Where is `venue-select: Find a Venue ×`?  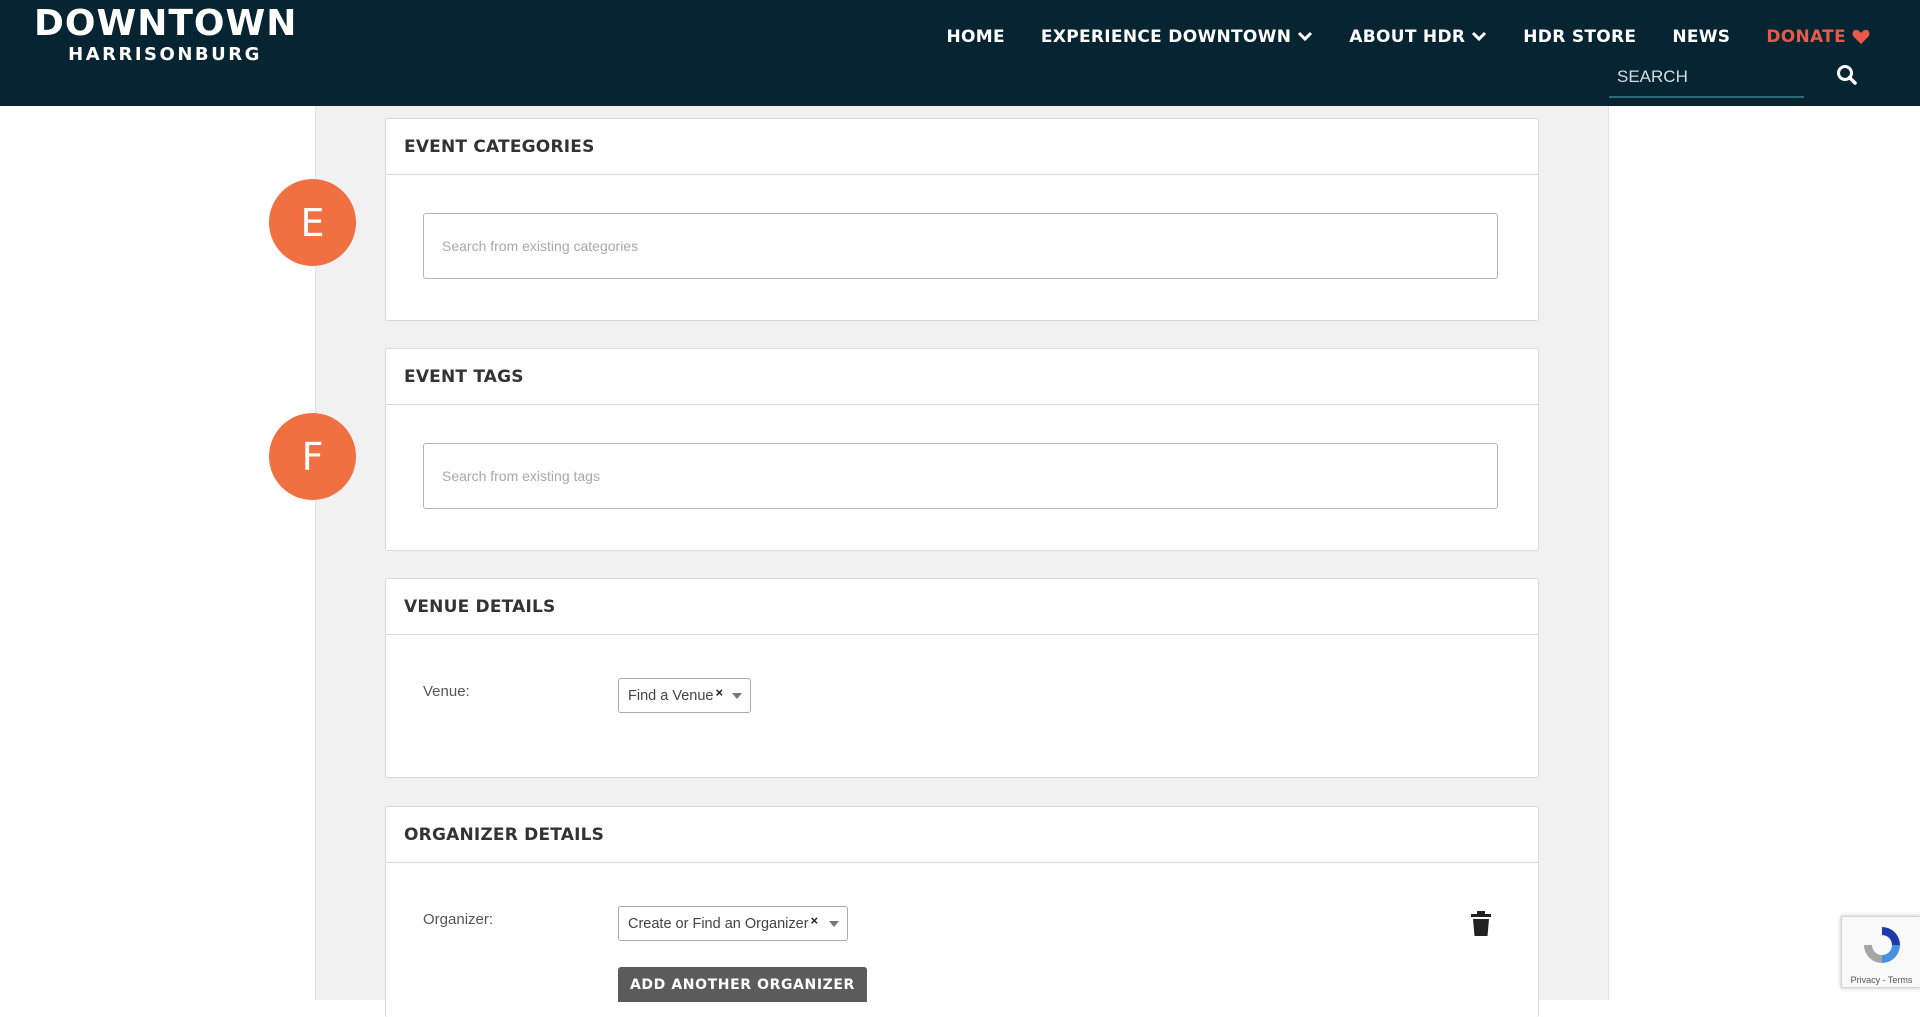
venue-select: Find a Venue × is located at coordinates (684, 695).